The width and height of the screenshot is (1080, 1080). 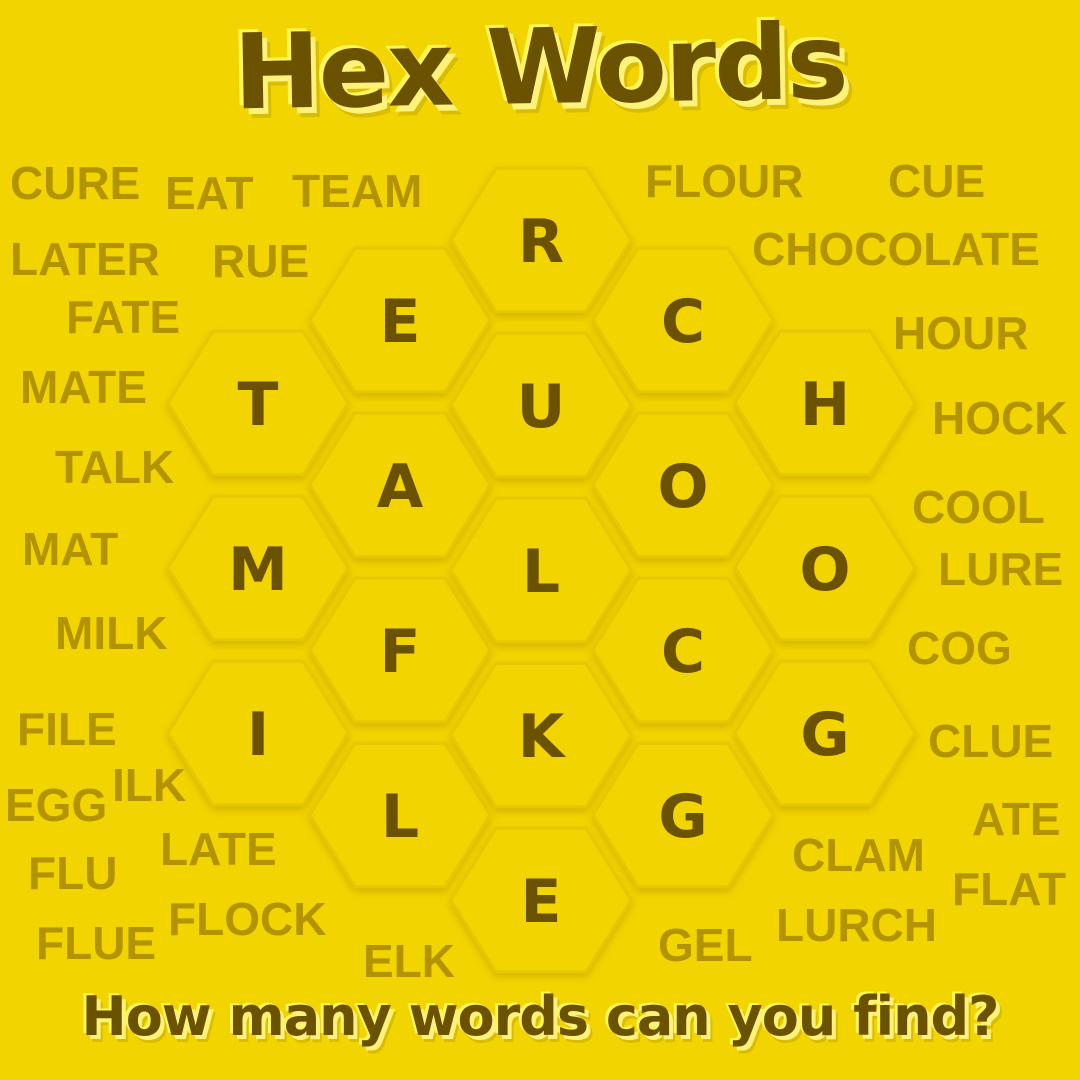 I want to click on word-item: LURCH, so click(x=856, y=925).